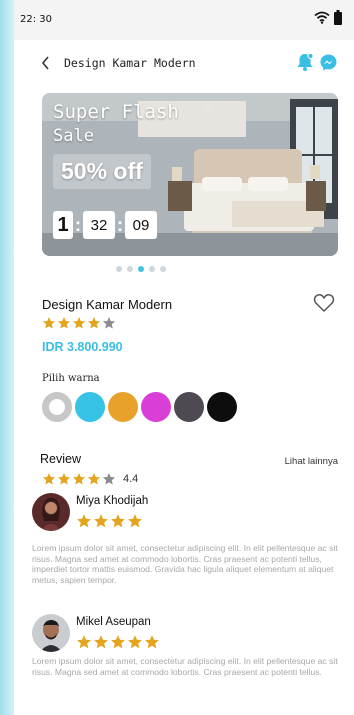 The width and height of the screenshot is (354, 715). I want to click on background-edge, so click(7, 357).